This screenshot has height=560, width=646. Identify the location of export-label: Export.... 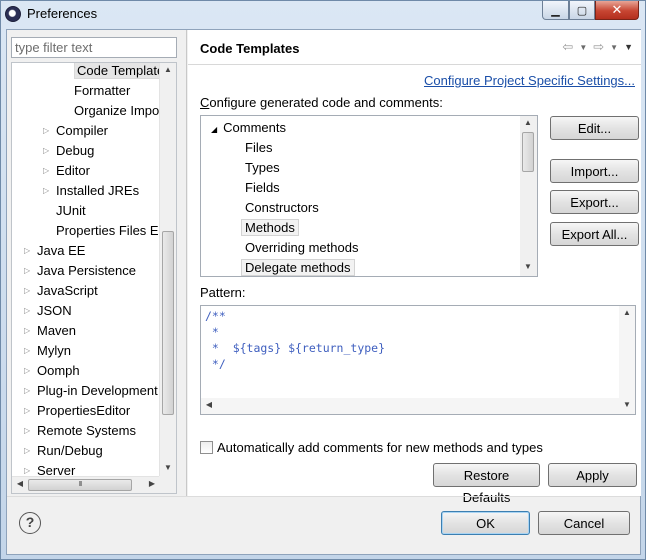
(594, 202).